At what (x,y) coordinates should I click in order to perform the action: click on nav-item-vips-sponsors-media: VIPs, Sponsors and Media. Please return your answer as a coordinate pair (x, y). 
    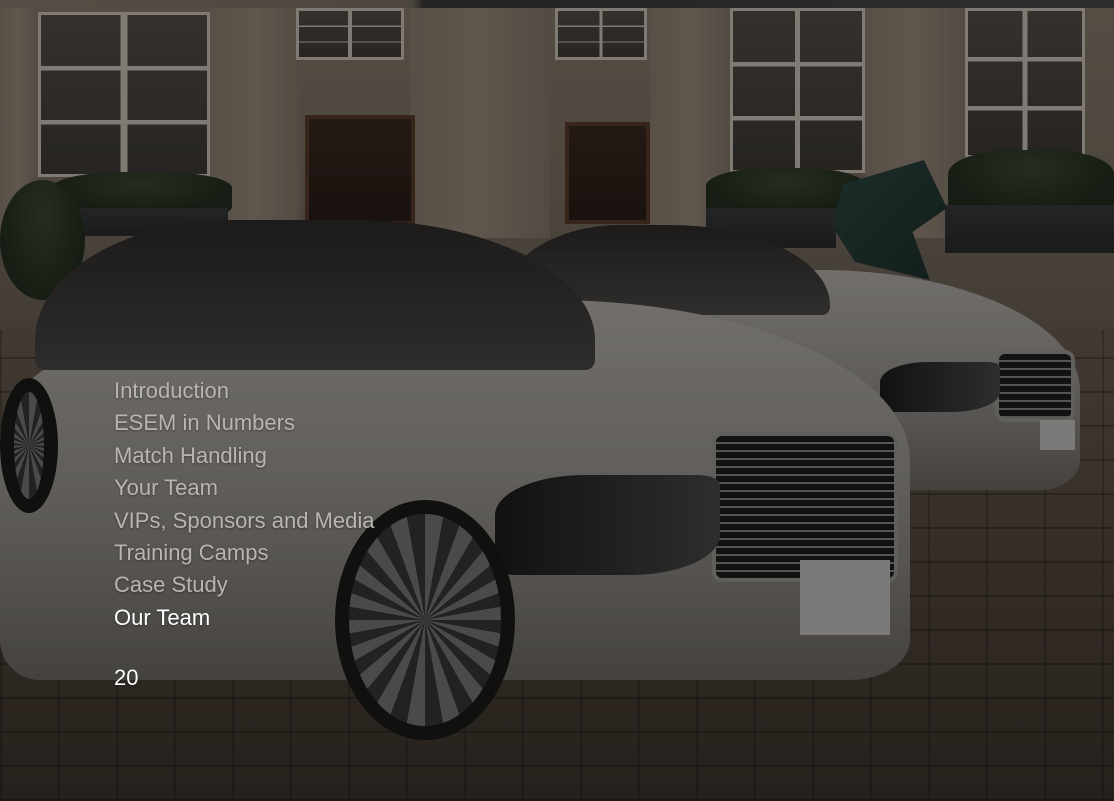
    Looking at the image, I should click on (244, 521).